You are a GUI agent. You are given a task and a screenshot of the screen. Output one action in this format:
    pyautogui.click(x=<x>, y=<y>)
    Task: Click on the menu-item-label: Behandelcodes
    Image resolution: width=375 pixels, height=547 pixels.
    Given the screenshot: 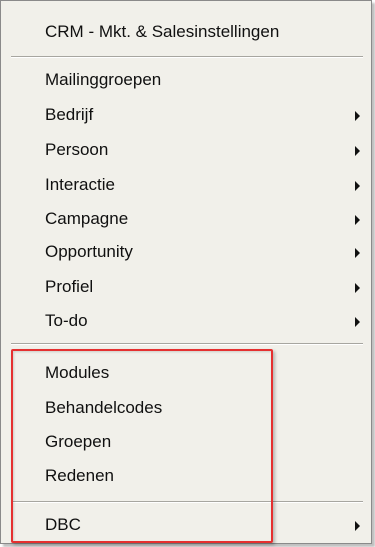 What is the action you would take?
    pyautogui.click(x=104, y=407)
    